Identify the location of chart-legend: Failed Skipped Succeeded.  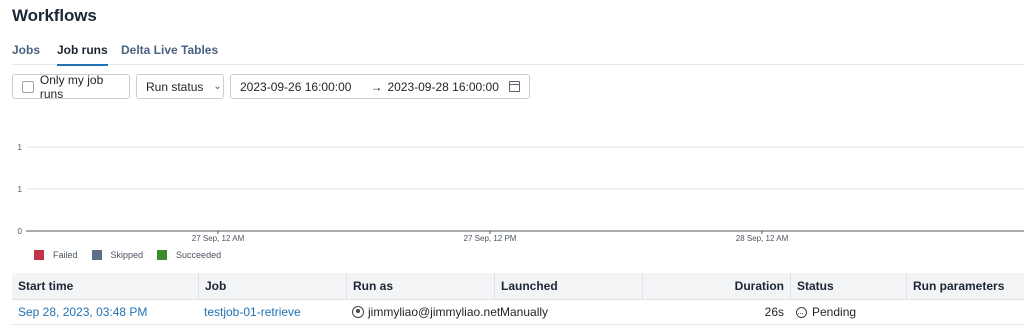
(134, 255).